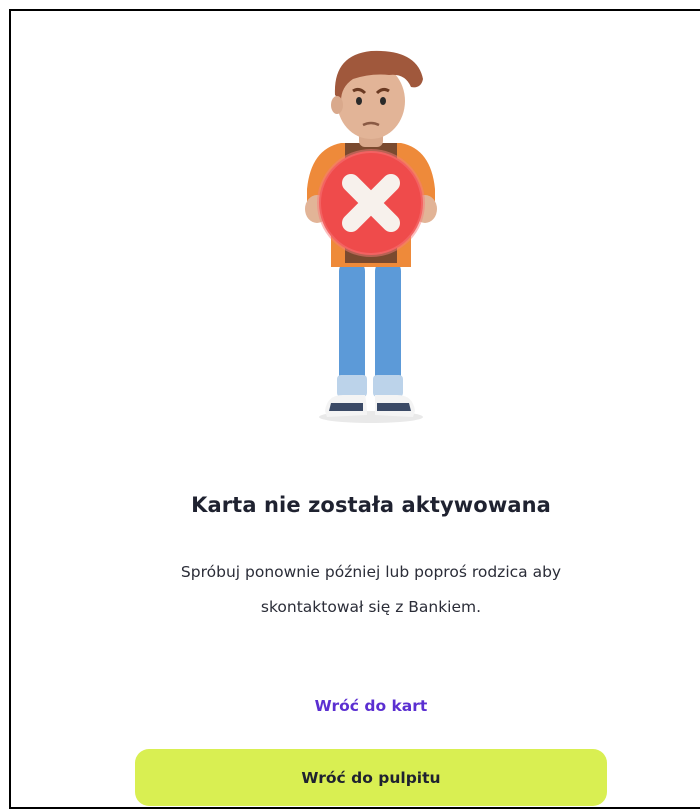 This screenshot has width=700, height=809. I want to click on error-illustration, so click(371, 236).